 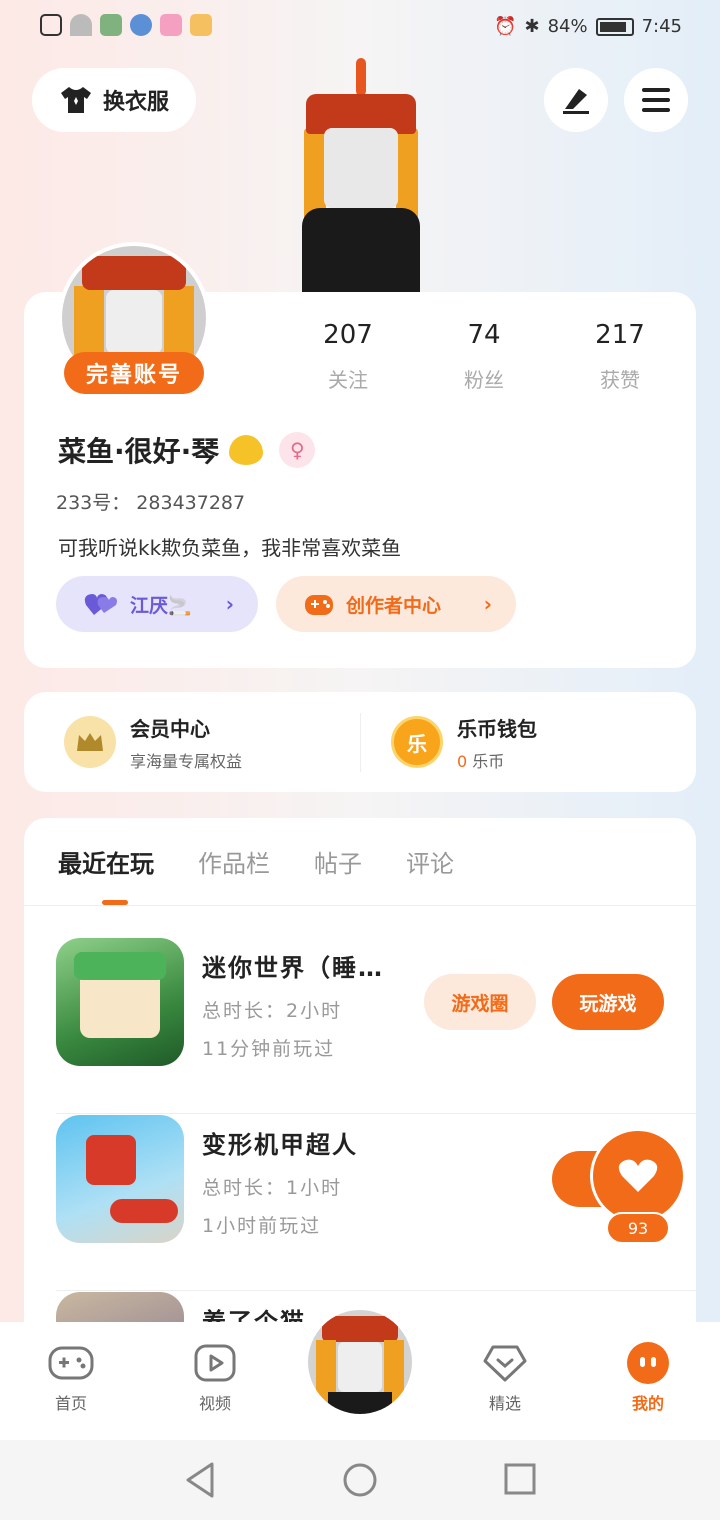 I want to click on change-outfit-button: 换衣服, so click(x=114, y=100).